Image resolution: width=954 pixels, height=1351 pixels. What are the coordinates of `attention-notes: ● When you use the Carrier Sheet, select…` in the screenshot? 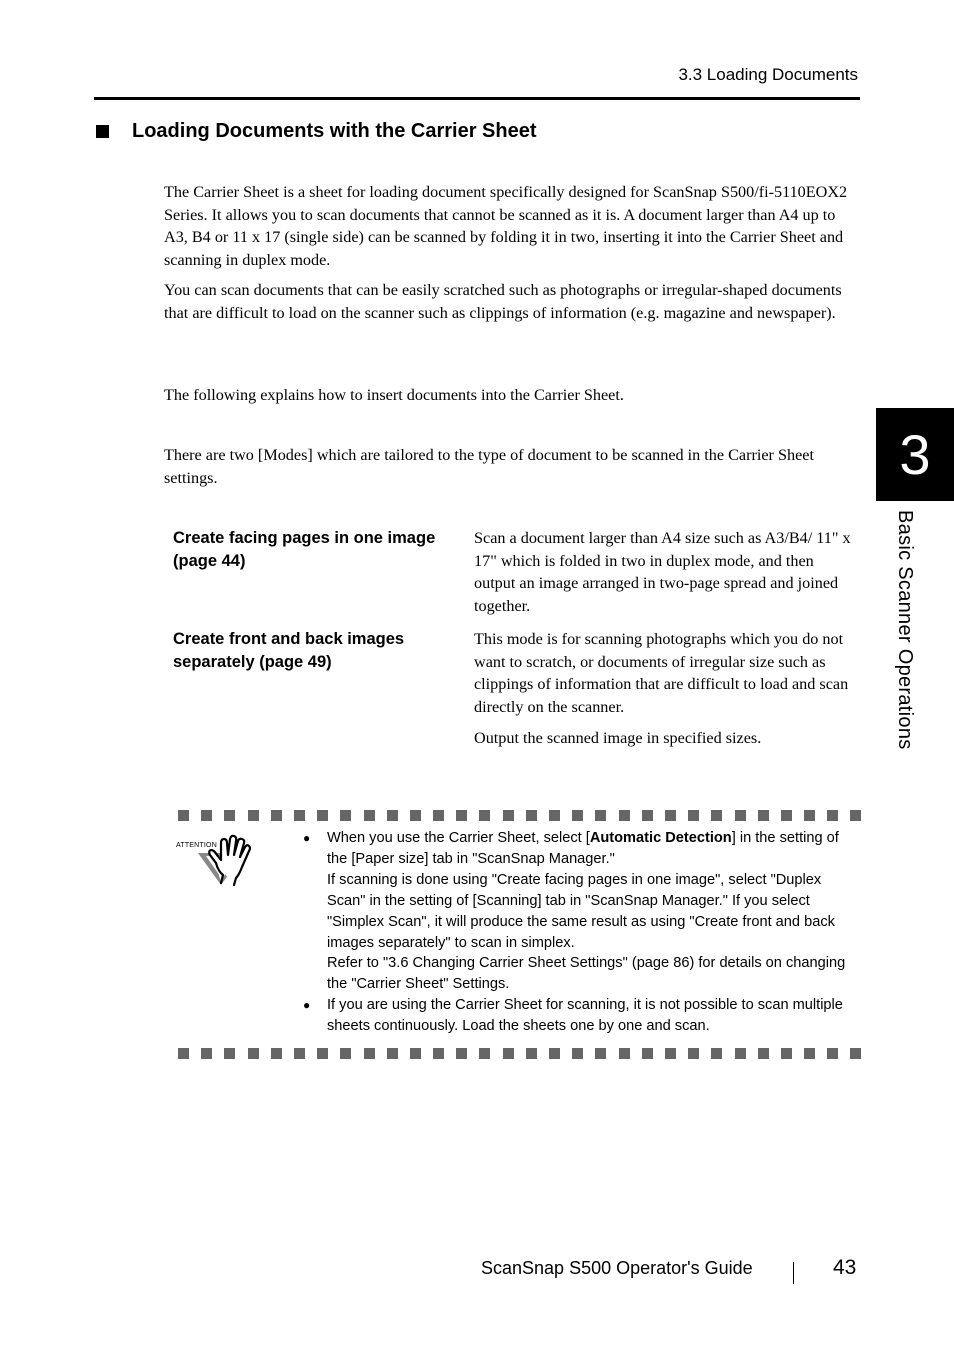 It's located at (581, 932).